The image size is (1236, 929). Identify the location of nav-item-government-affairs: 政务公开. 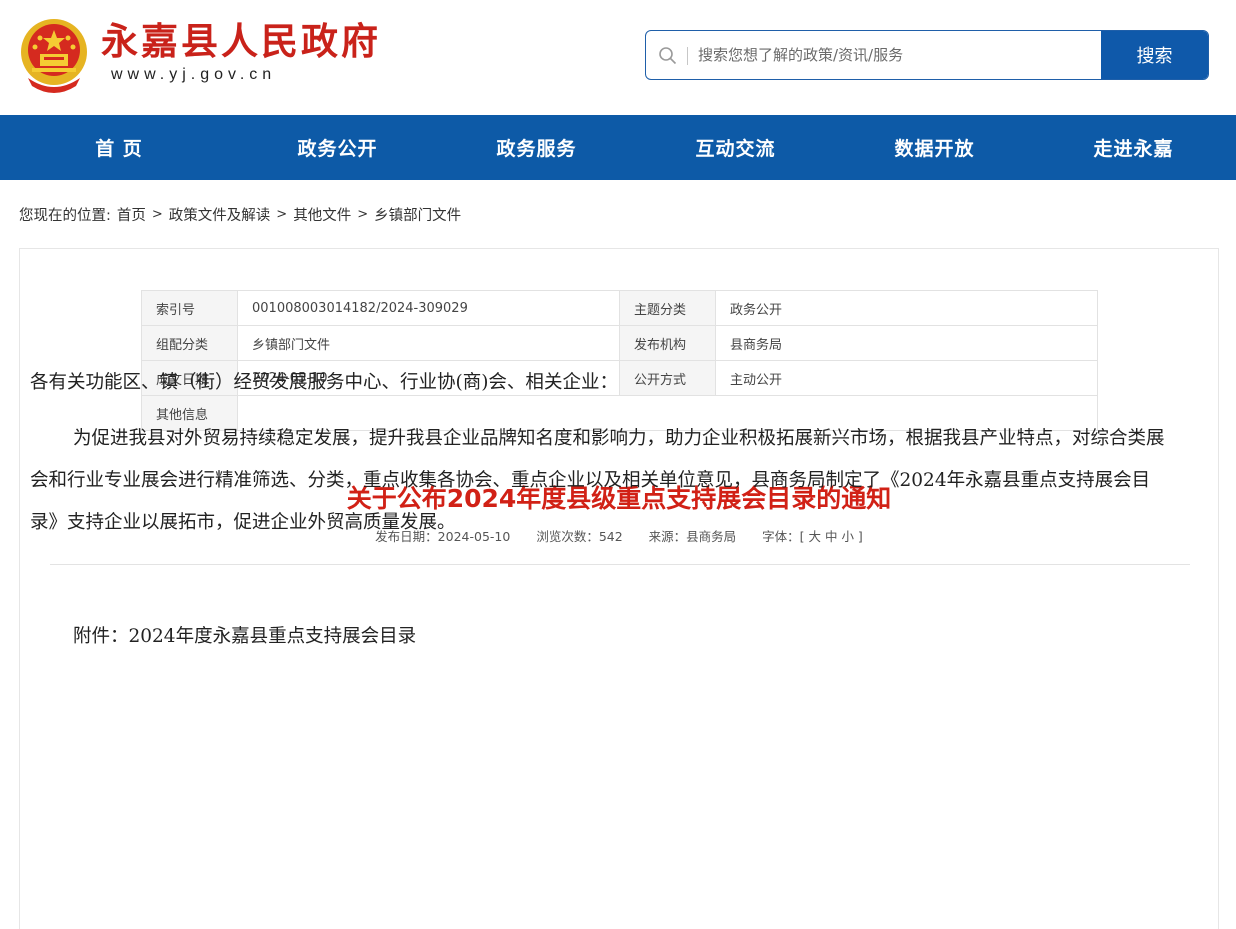
(337, 147).